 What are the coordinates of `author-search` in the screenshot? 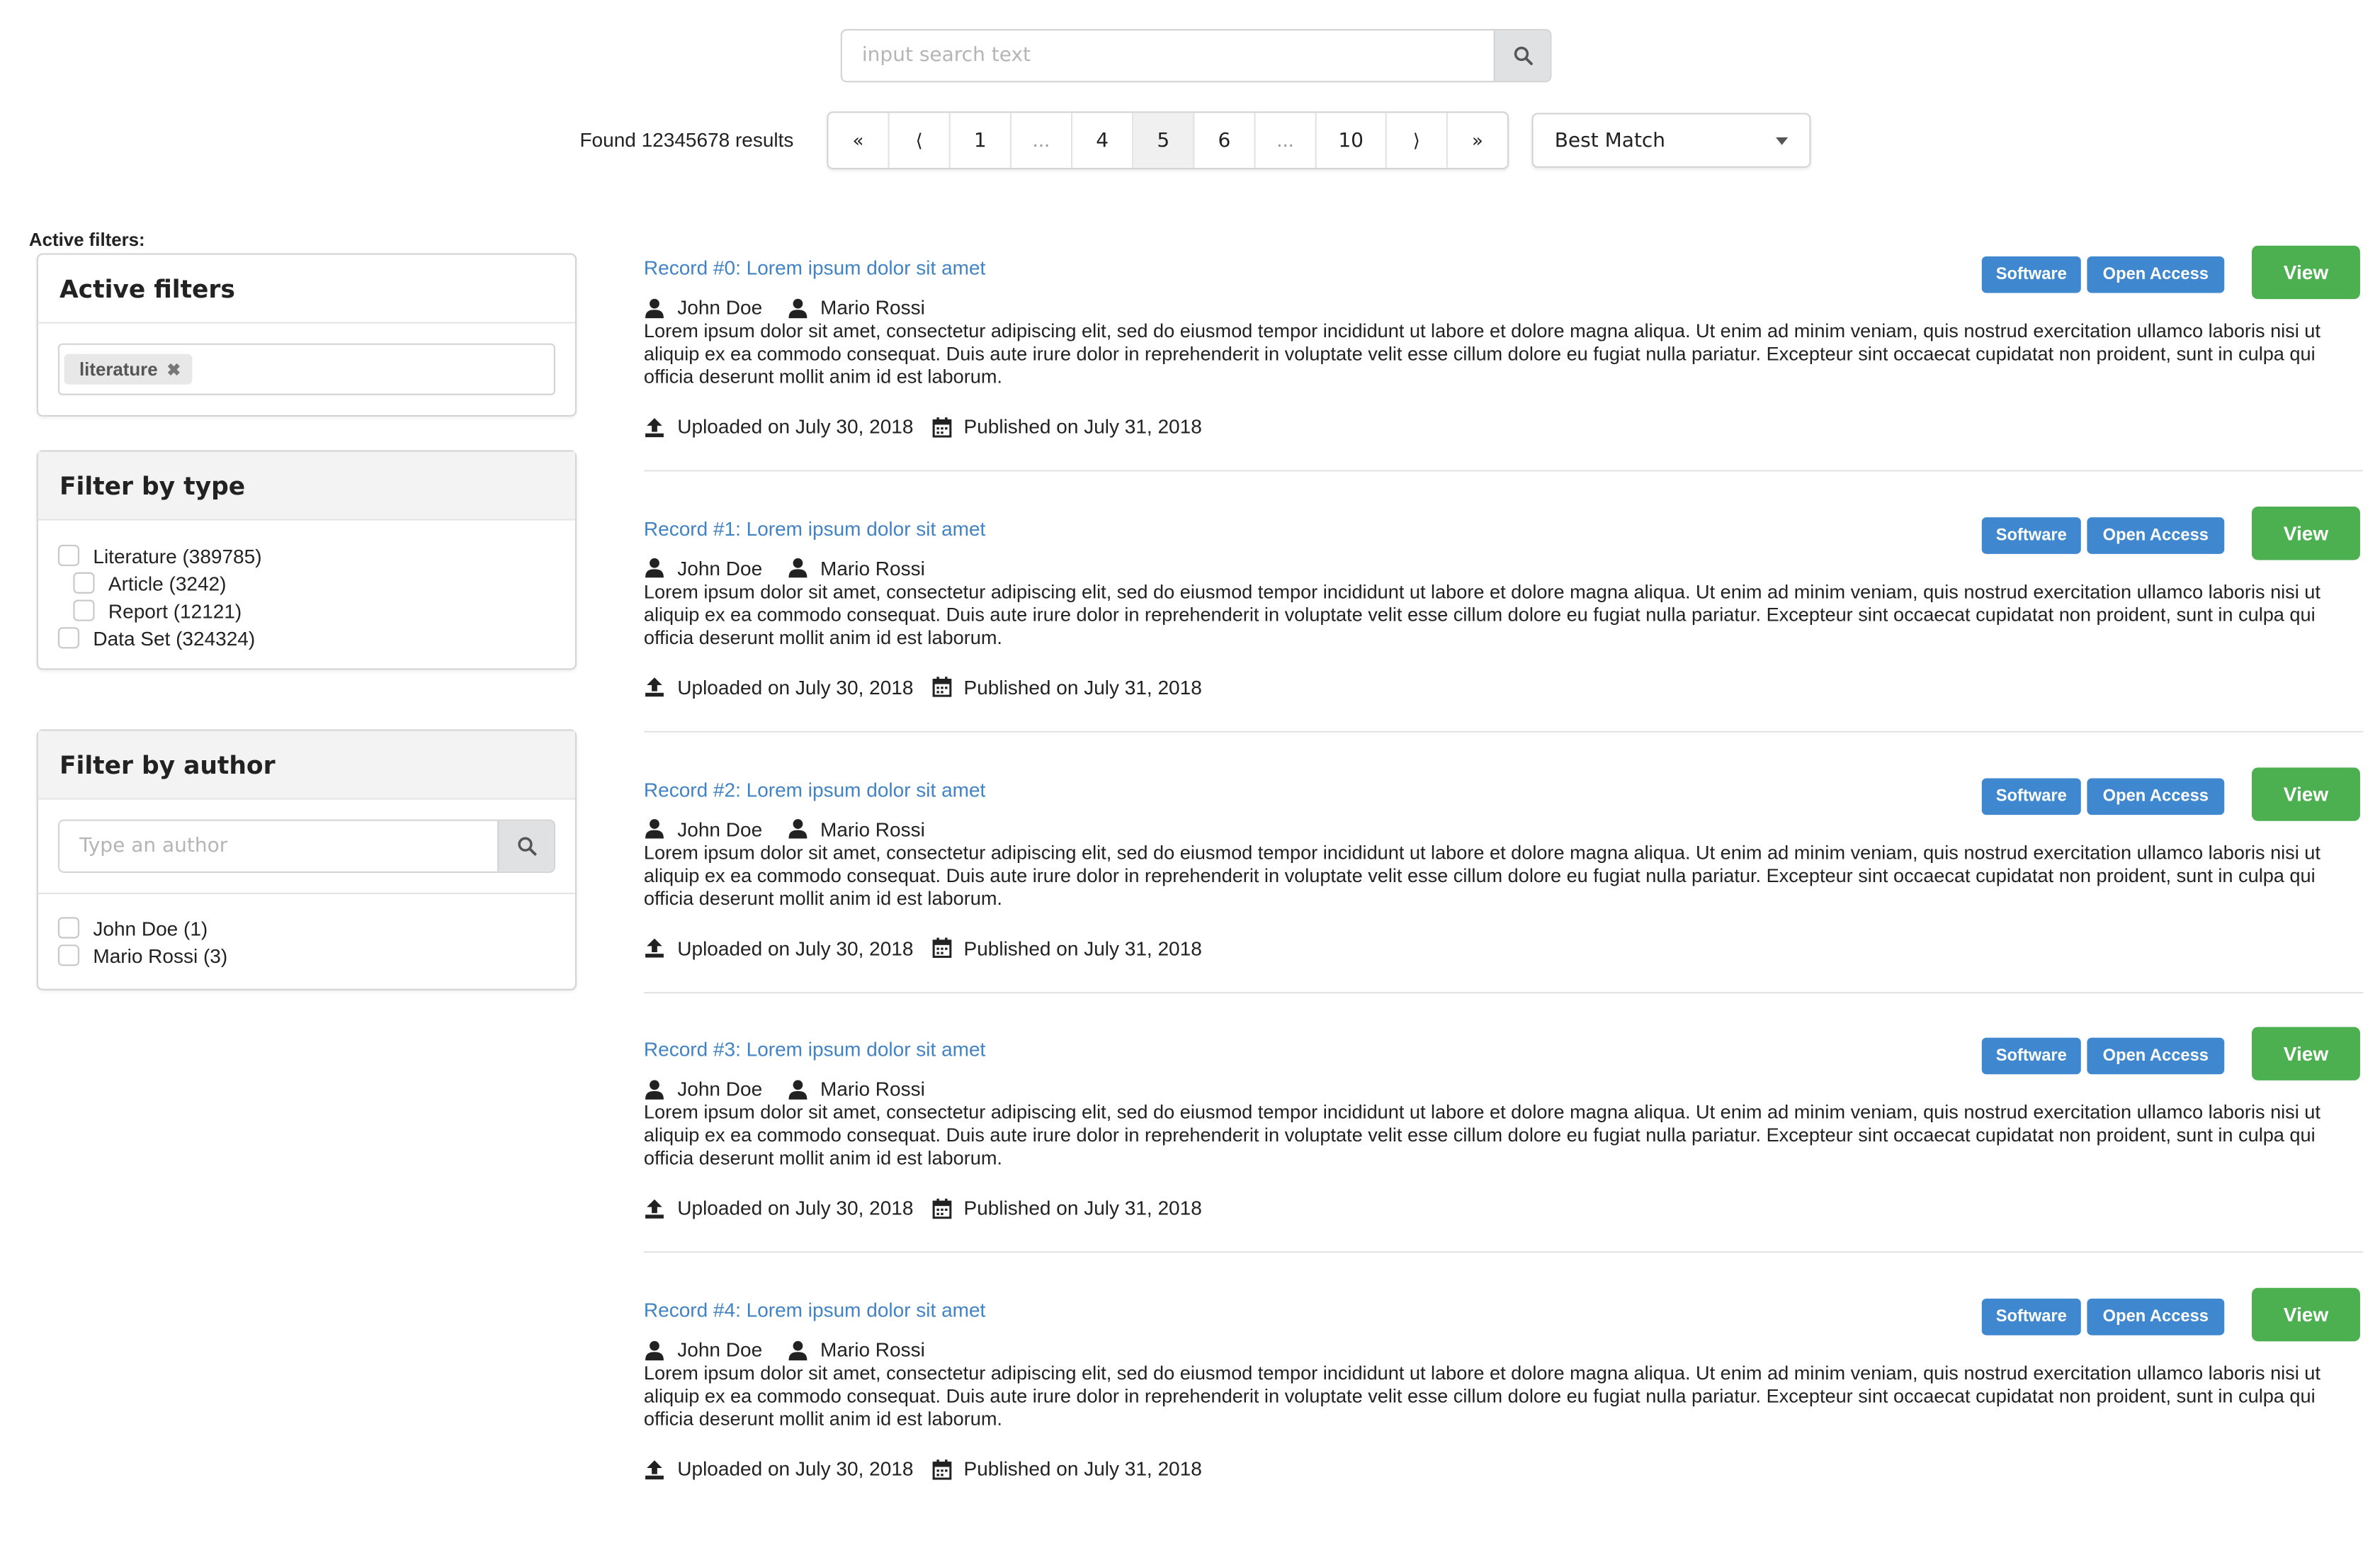 It's located at (306, 846).